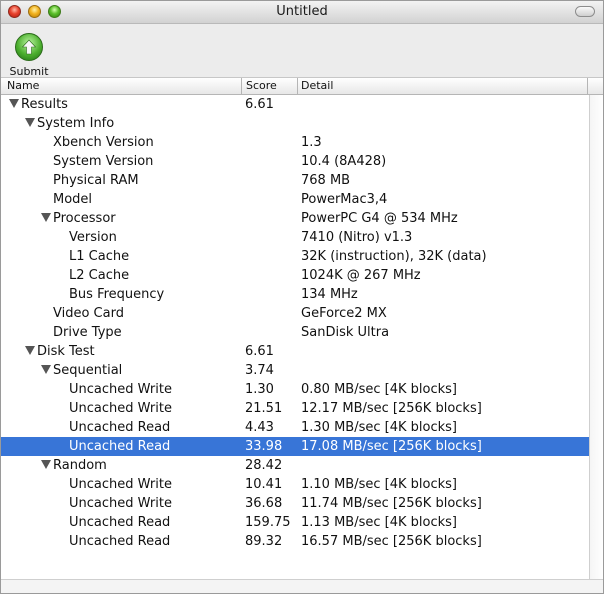 The height and width of the screenshot is (594, 604). Describe the element at coordinates (78, 218) in the screenshot. I see `row-name-cell: Processor` at that location.